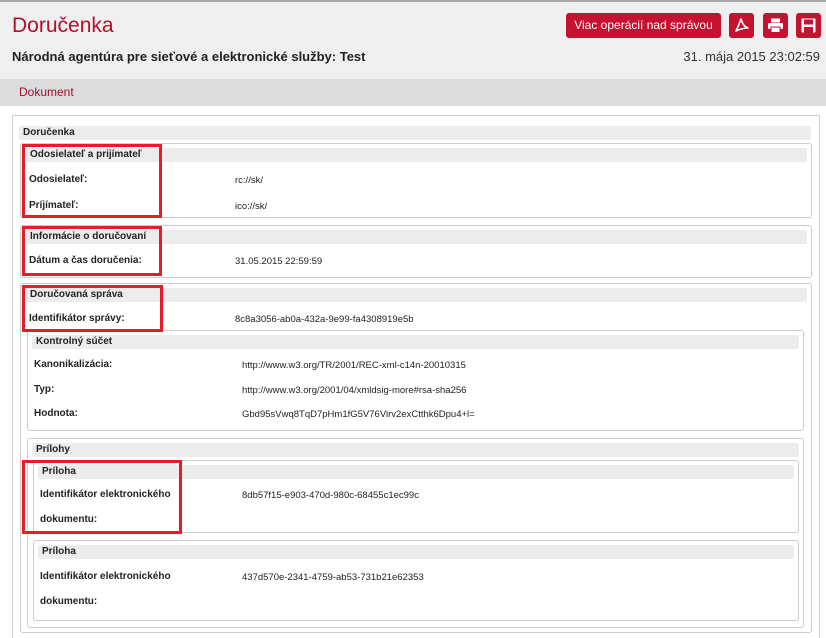 Image resolution: width=826 pixels, height=638 pixels. What do you see at coordinates (56, 413) in the screenshot?
I see `checksum-value-label: Hodnota:` at bounding box center [56, 413].